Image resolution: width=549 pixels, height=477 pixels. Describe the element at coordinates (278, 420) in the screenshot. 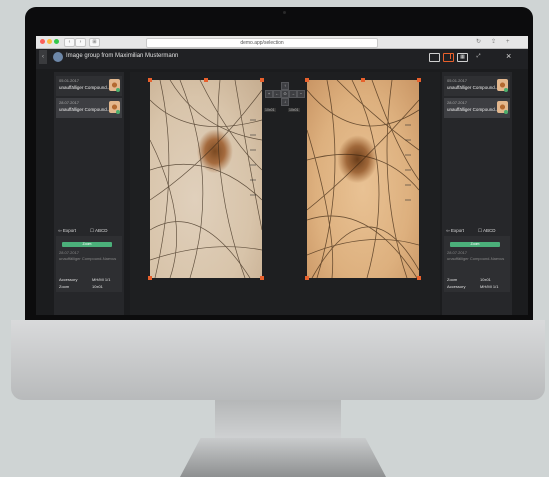

I see `monitor-neck` at that location.